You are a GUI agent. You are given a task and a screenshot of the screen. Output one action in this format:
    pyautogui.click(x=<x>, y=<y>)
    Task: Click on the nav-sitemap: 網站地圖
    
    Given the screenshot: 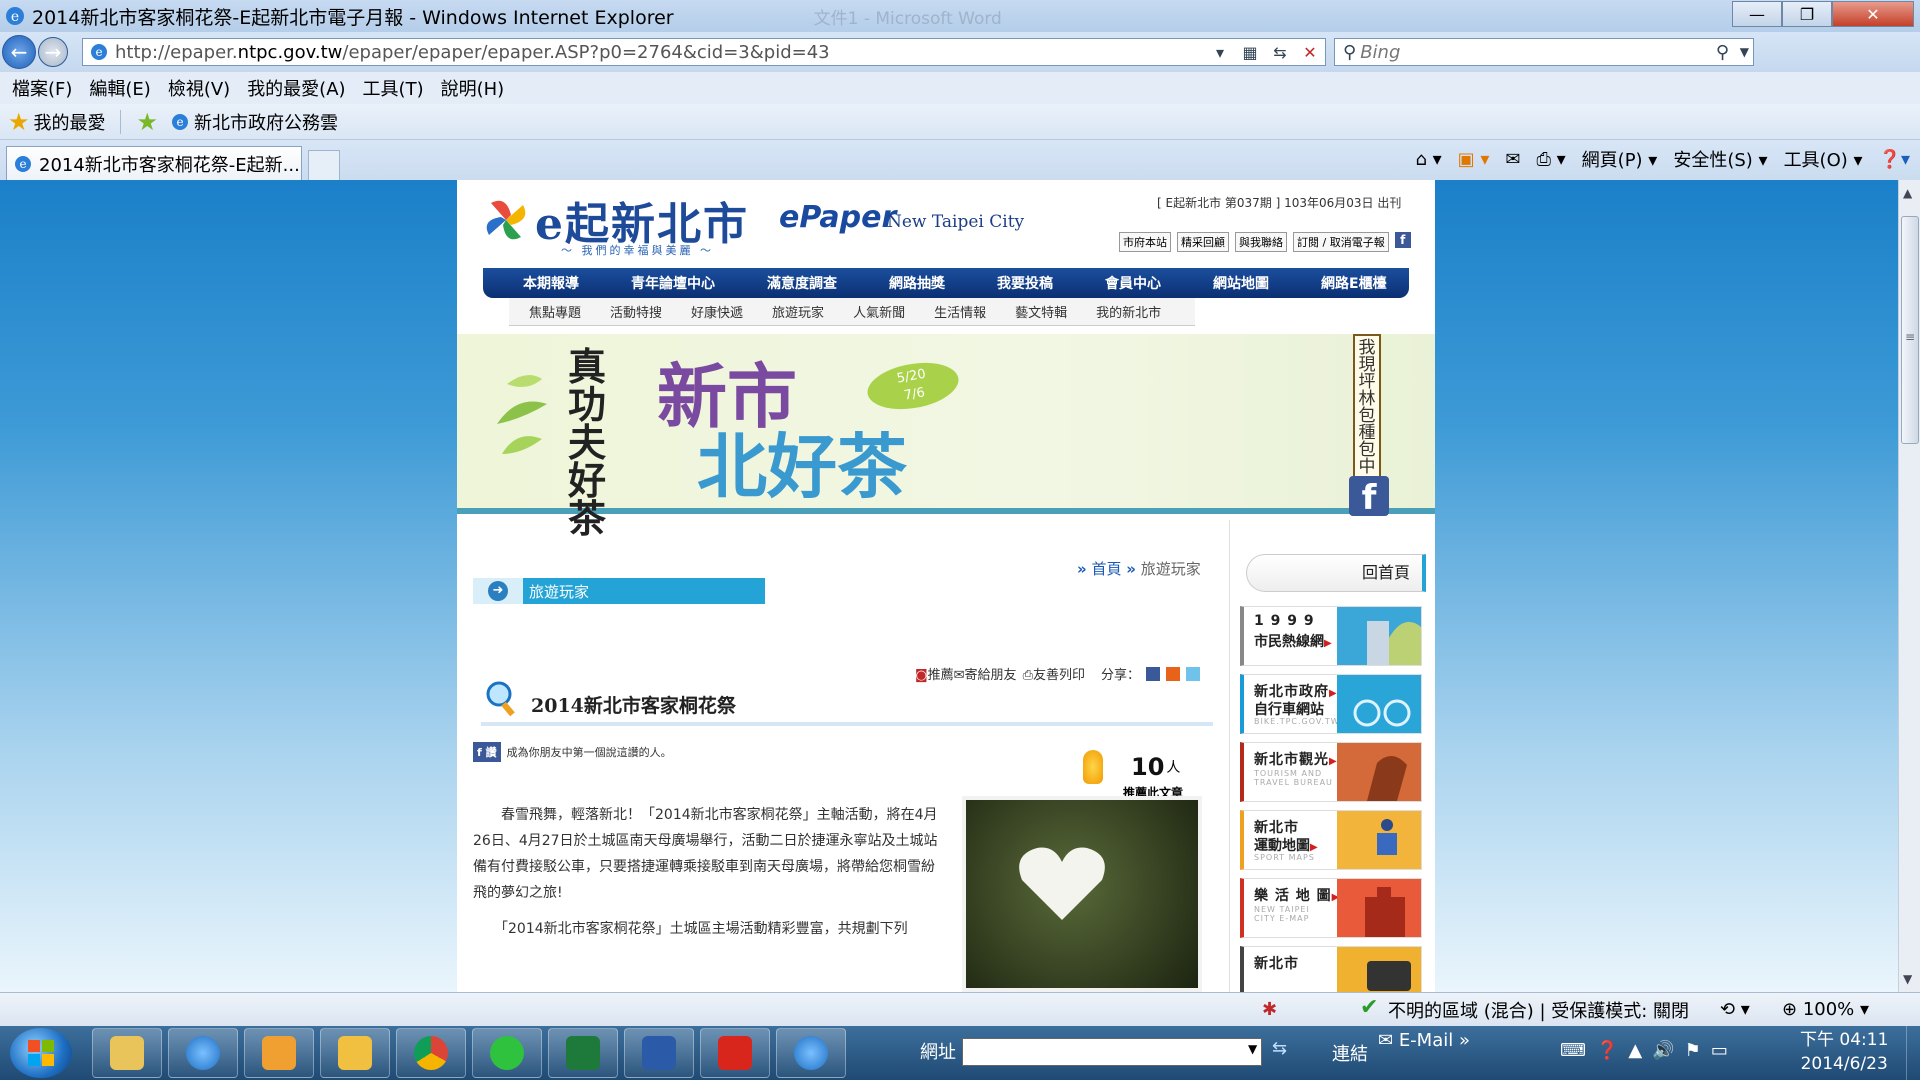 What is the action you would take?
    pyautogui.click(x=1241, y=283)
    